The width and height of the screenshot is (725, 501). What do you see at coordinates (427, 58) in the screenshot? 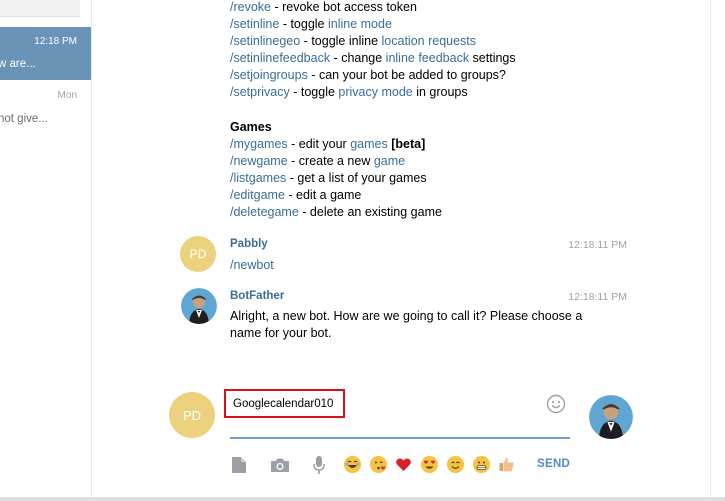
I see `inline-link: inline feedback` at bounding box center [427, 58].